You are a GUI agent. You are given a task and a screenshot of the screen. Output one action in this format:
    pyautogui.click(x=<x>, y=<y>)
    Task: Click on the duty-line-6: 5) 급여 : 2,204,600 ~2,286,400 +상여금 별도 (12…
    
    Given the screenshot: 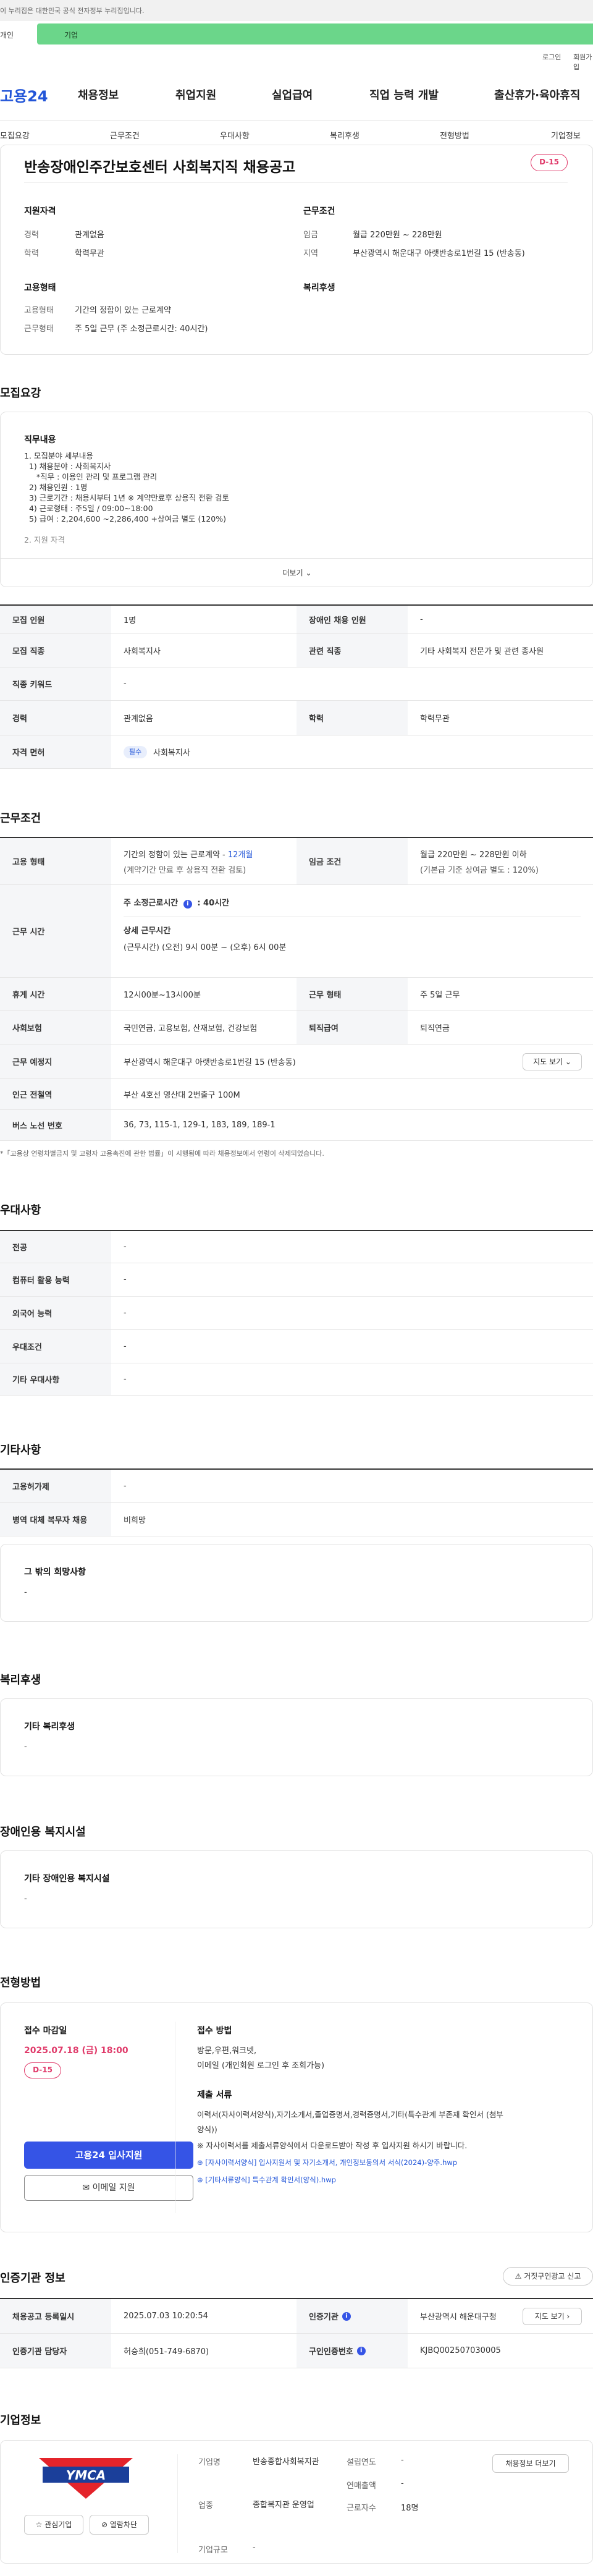 What is the action you would take?
    pyautogui.click(x=125, y=518)
    